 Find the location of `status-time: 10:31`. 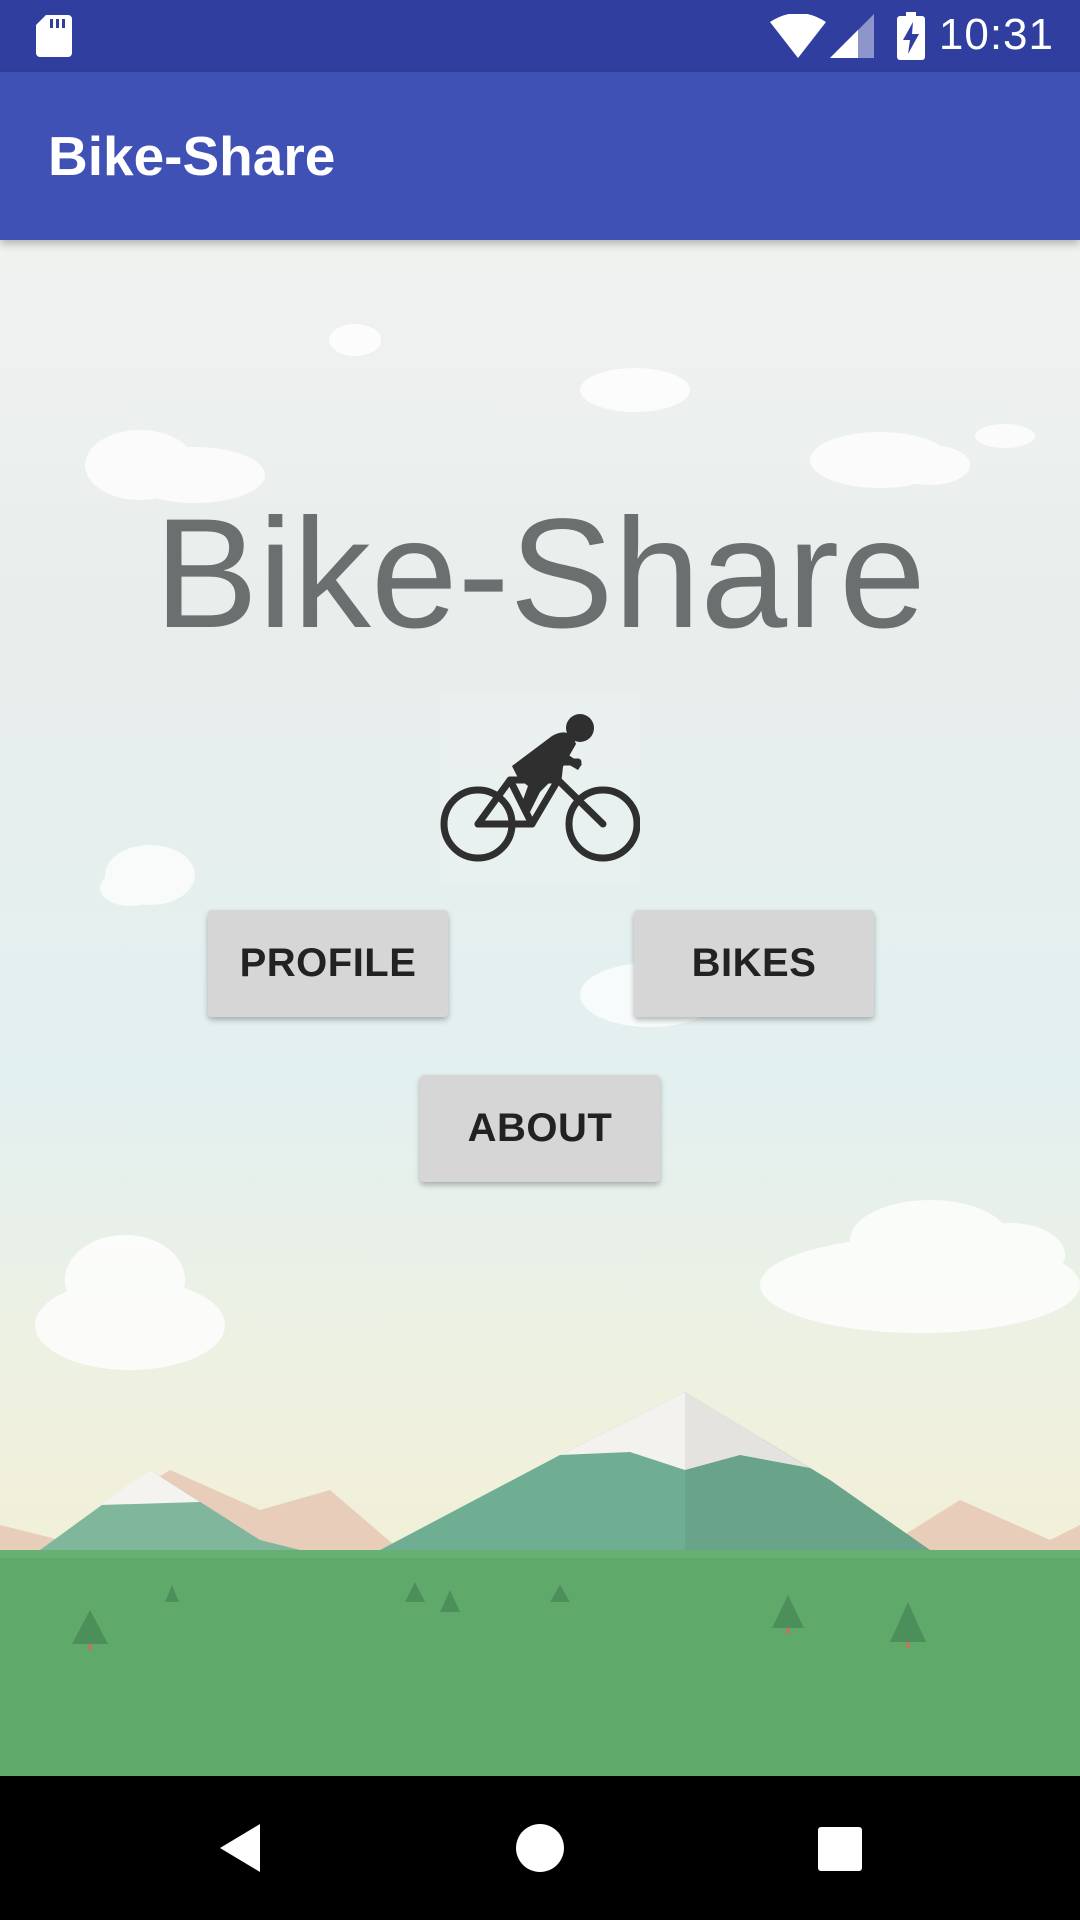

status-time: 10:31 is located at coordinates (996, 34).